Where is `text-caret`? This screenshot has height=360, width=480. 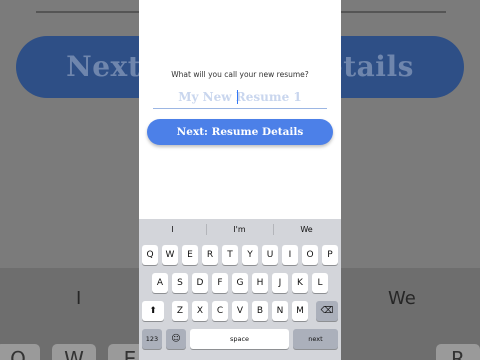
text-caret is located at coordinates (237, 97).